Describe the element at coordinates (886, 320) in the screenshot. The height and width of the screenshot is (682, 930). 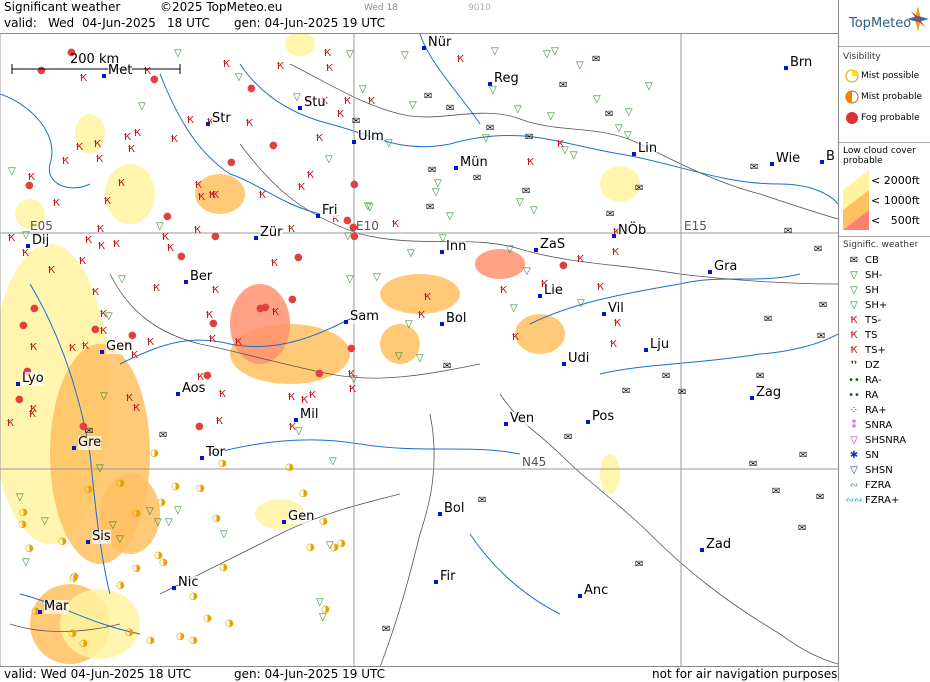
I see `legend-signif-row: Ҟ TS-` at that location.